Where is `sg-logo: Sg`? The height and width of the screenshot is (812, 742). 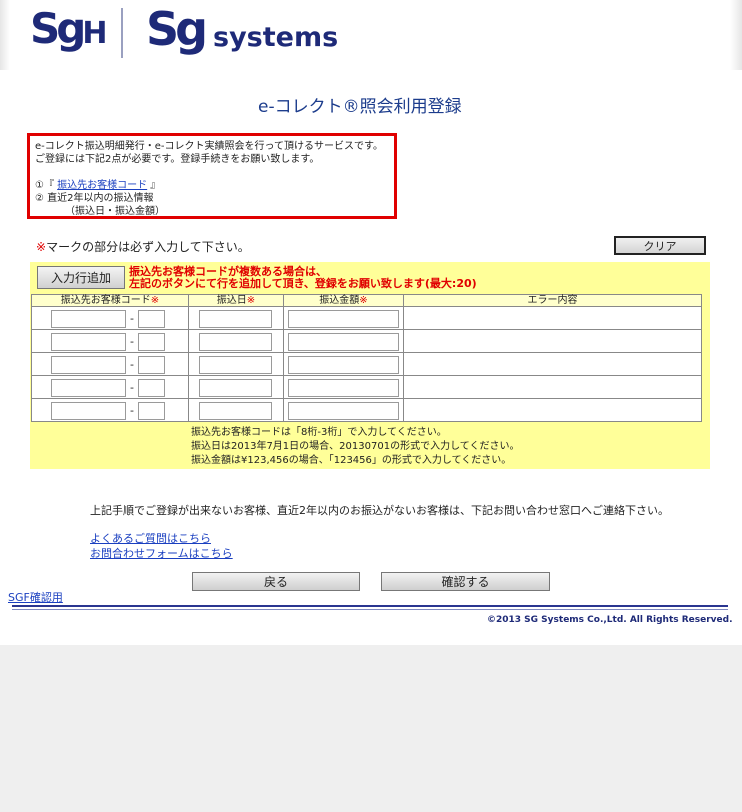 sg-logo: Sg is located at coordinates (177, 29).